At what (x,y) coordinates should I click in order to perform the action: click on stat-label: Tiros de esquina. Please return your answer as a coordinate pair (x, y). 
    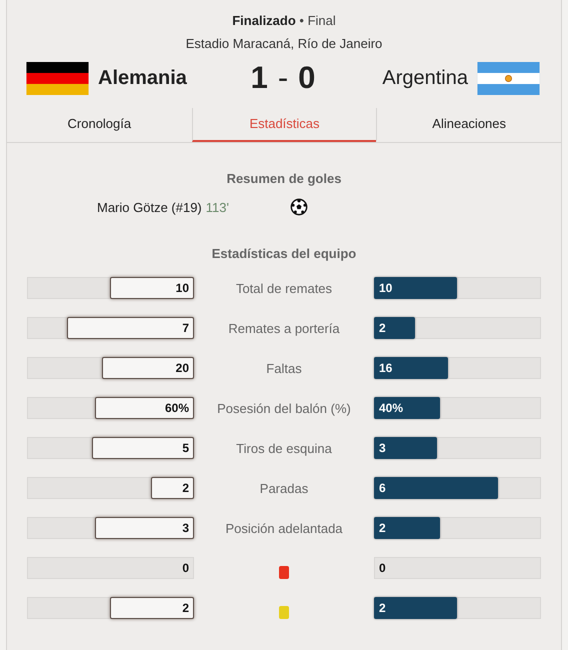
    Looking at the image, I should click on (284, 448).